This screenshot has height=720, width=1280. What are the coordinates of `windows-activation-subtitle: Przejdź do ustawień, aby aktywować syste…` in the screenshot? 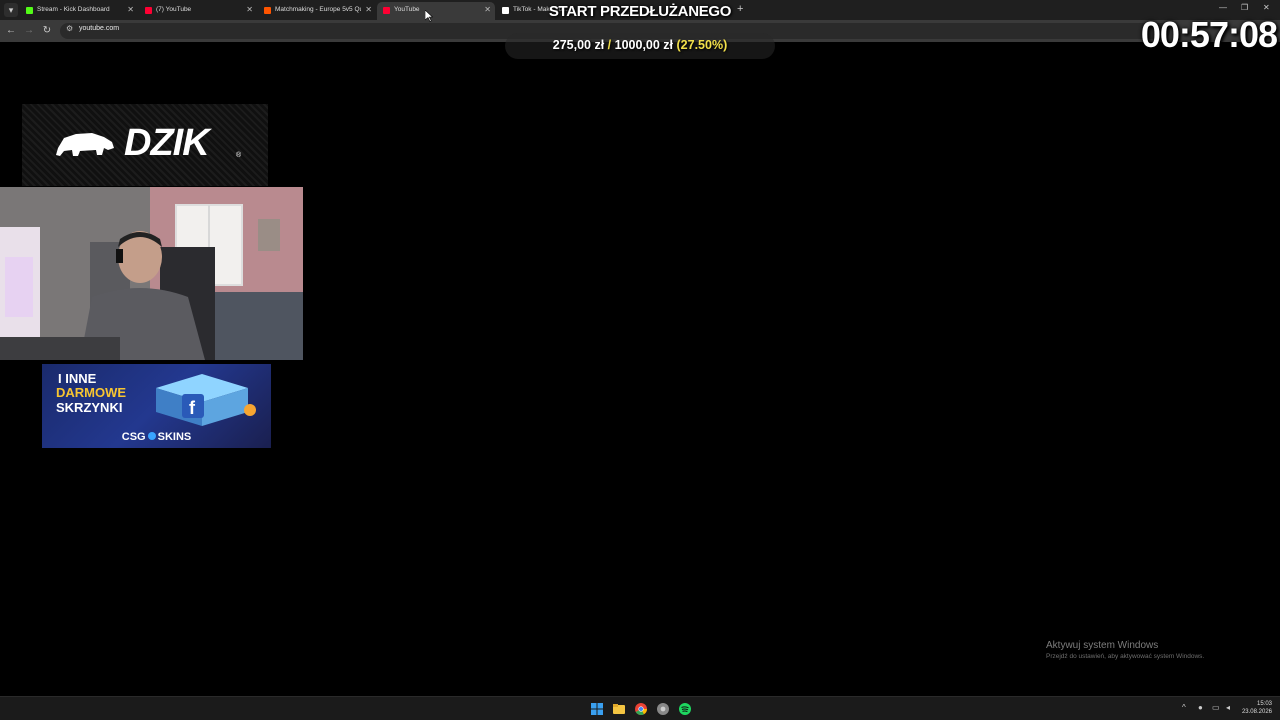 It's located at (1125, 656).